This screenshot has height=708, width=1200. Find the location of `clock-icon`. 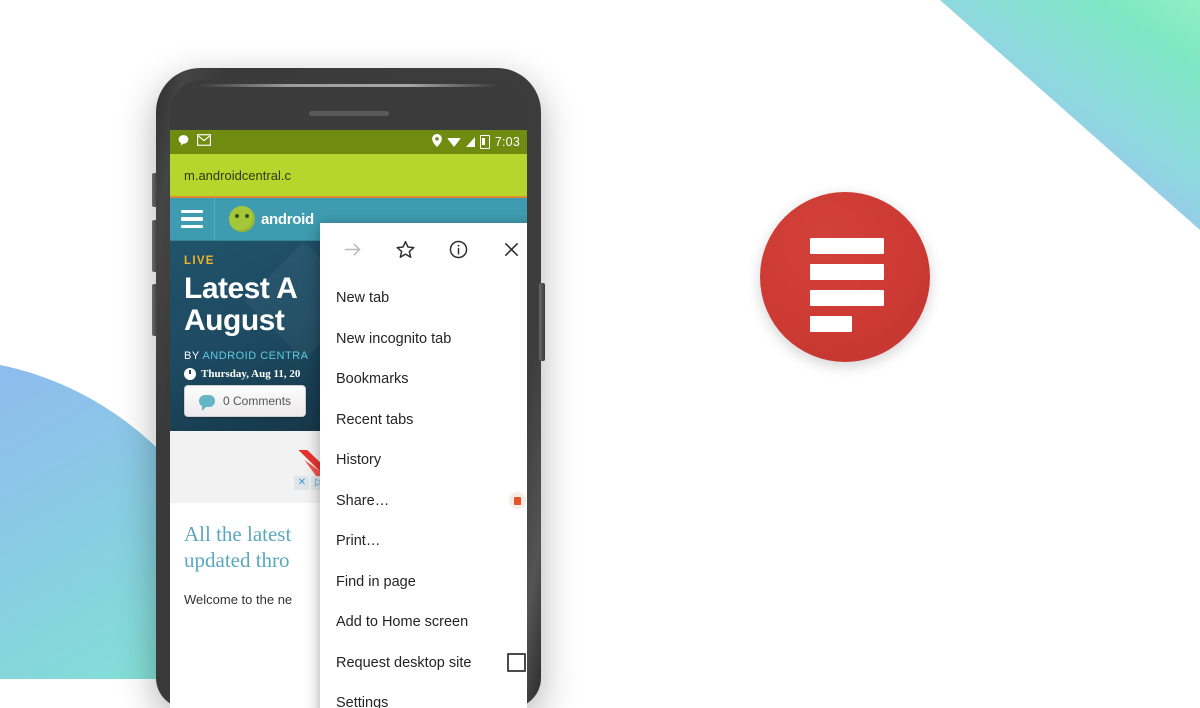

clock-icon is located at coordinates (190, 373).